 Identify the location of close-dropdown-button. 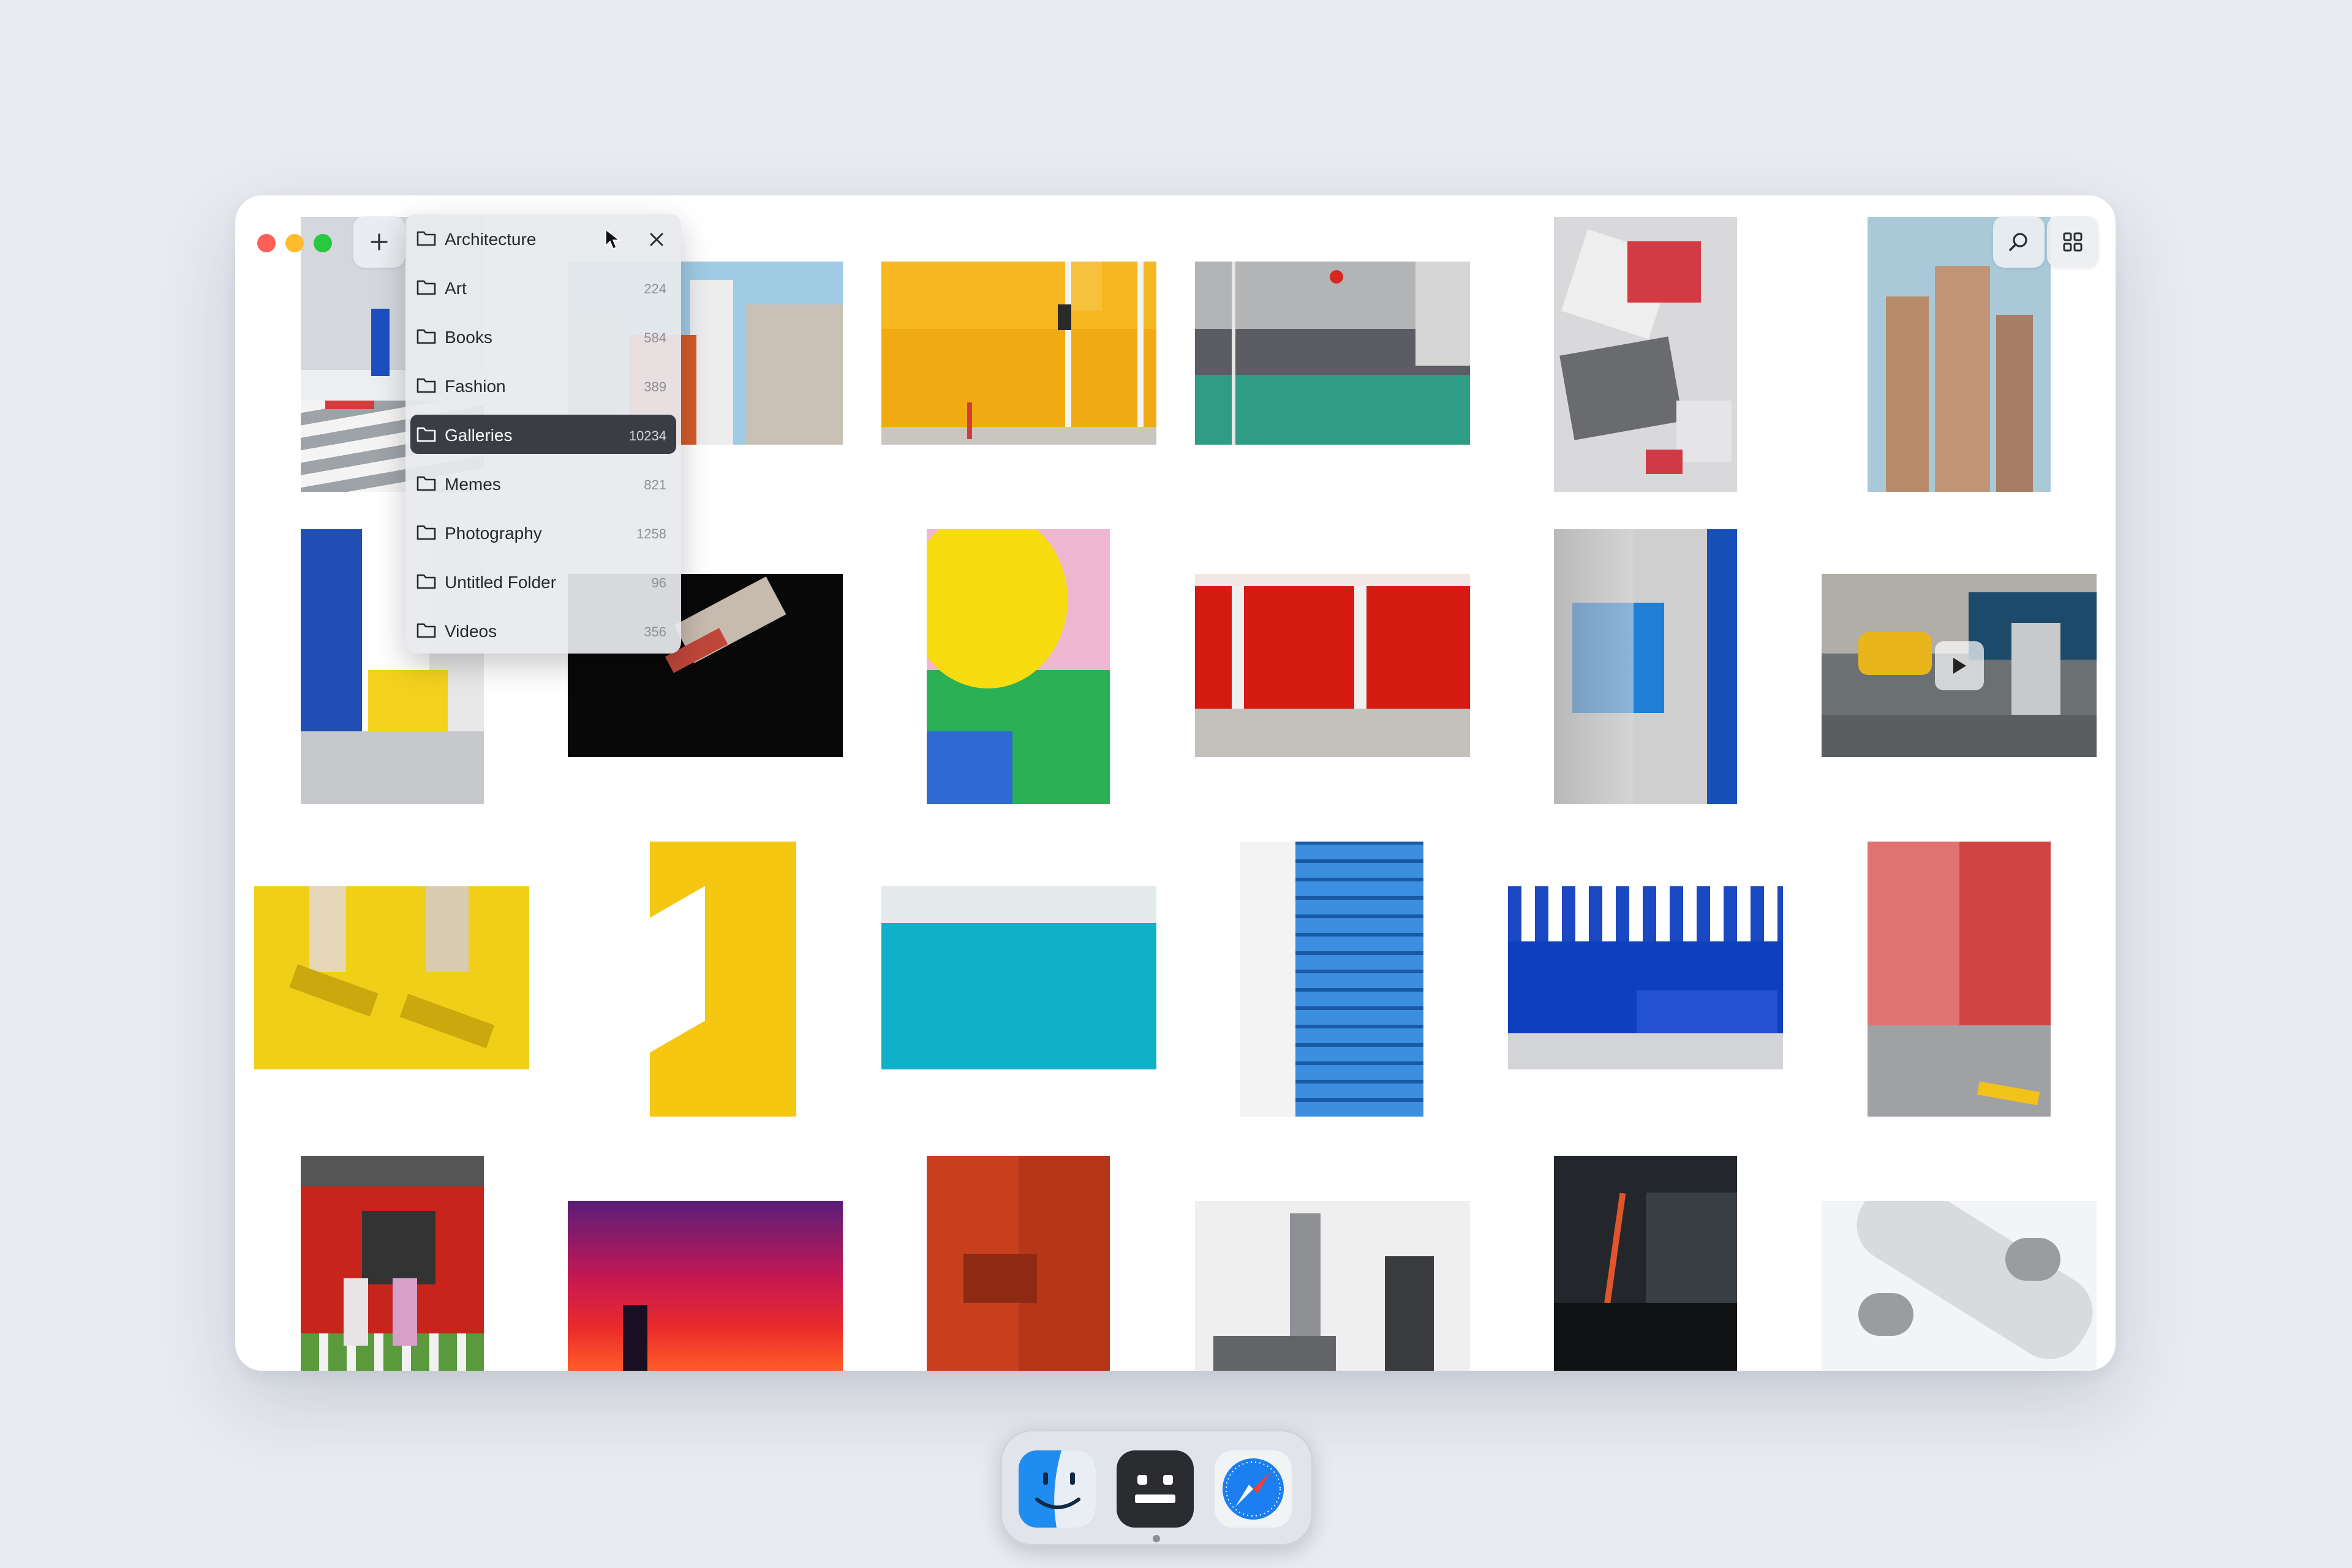
(657, 240).